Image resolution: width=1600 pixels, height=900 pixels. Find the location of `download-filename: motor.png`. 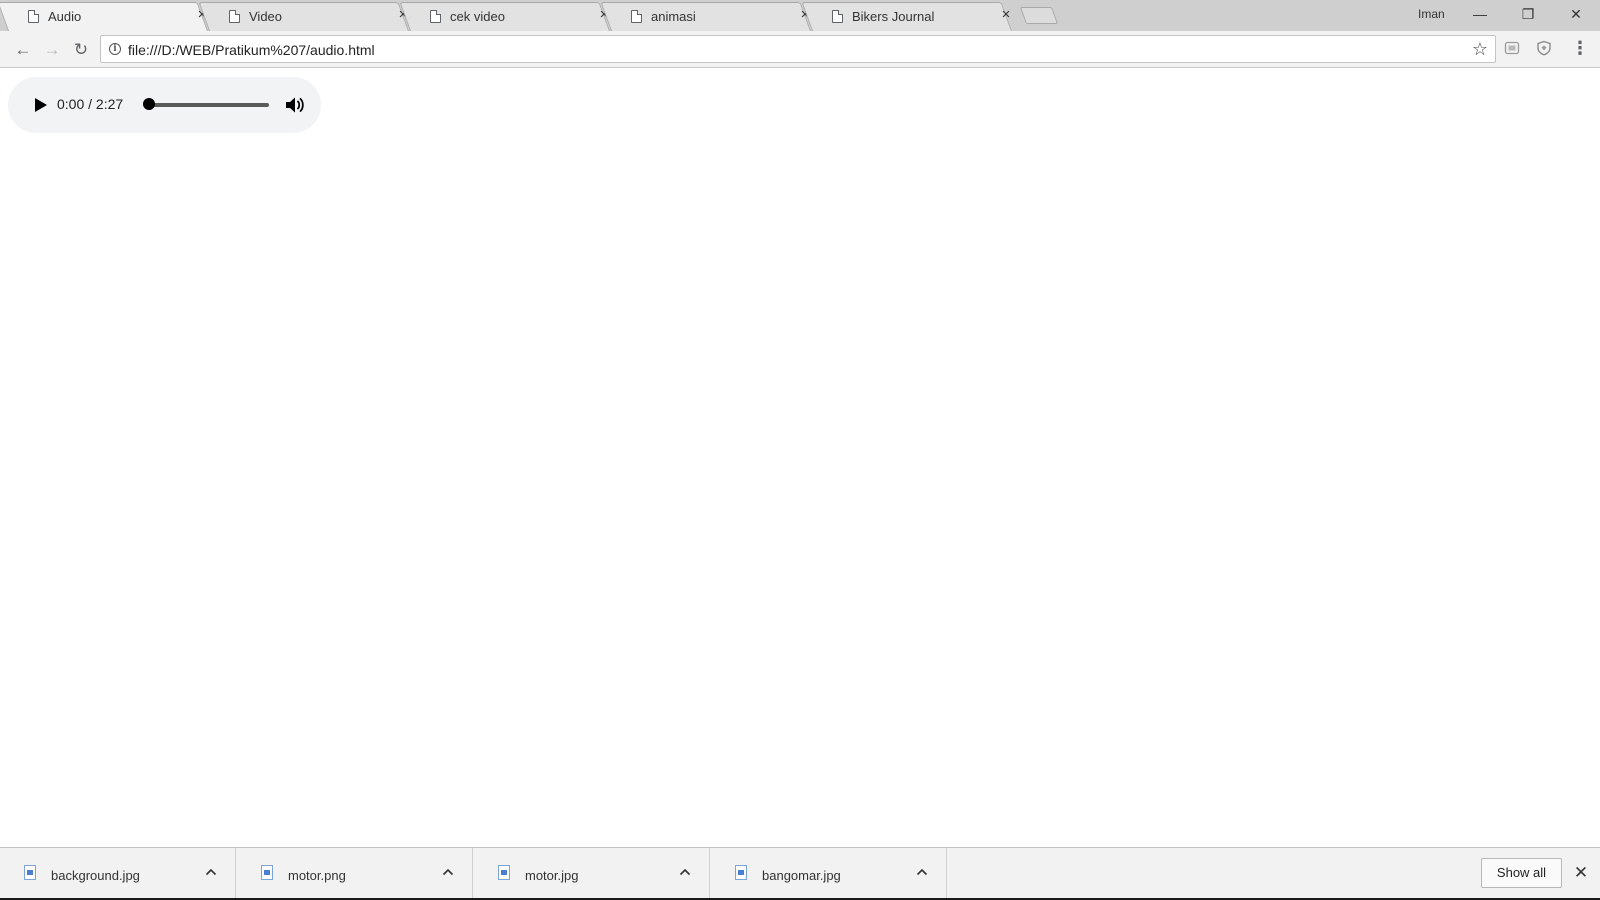

download-filename: motor.png is located at coordinates (317, 875).